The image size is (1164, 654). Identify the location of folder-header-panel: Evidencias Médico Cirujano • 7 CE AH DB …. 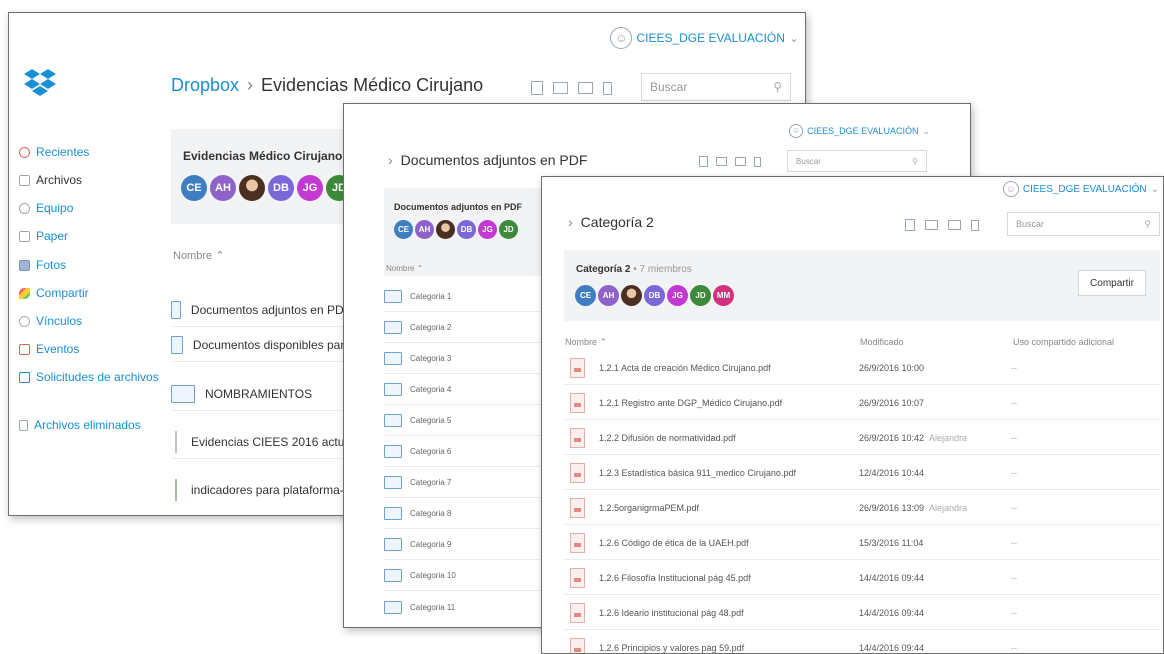
(265, 176).